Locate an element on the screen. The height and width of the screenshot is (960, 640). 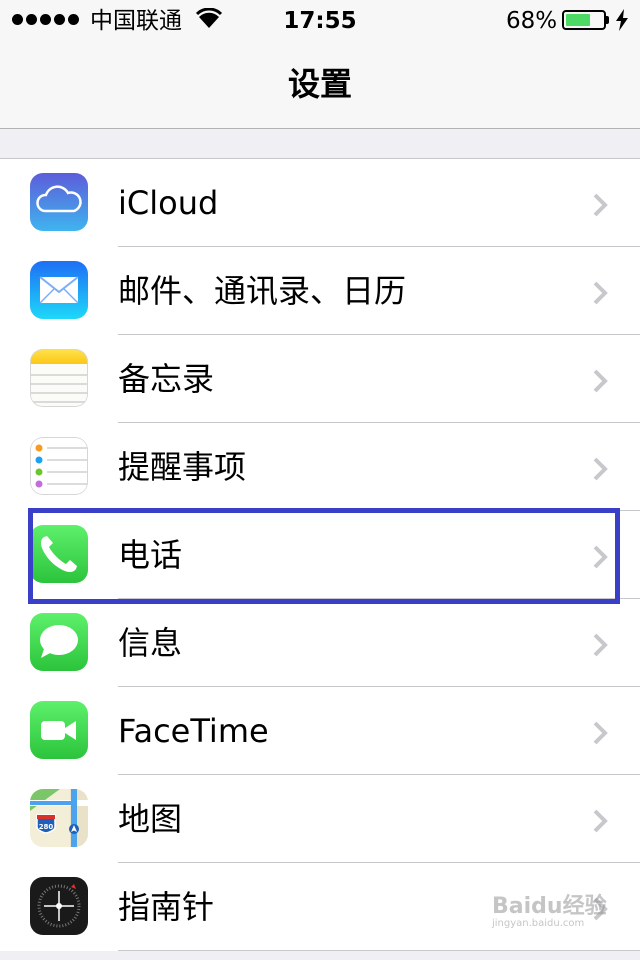
settings-row-maps: 280 地图 is located at coordinates (320, 819).